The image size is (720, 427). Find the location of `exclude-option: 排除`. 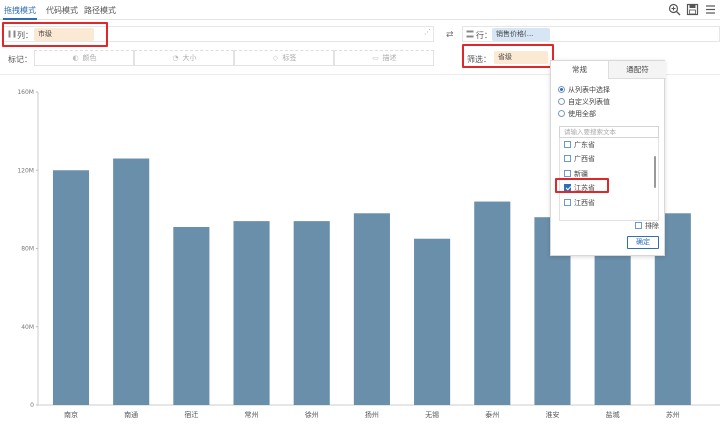

exclude-option: 排除 is located at coordinates (647, 226).